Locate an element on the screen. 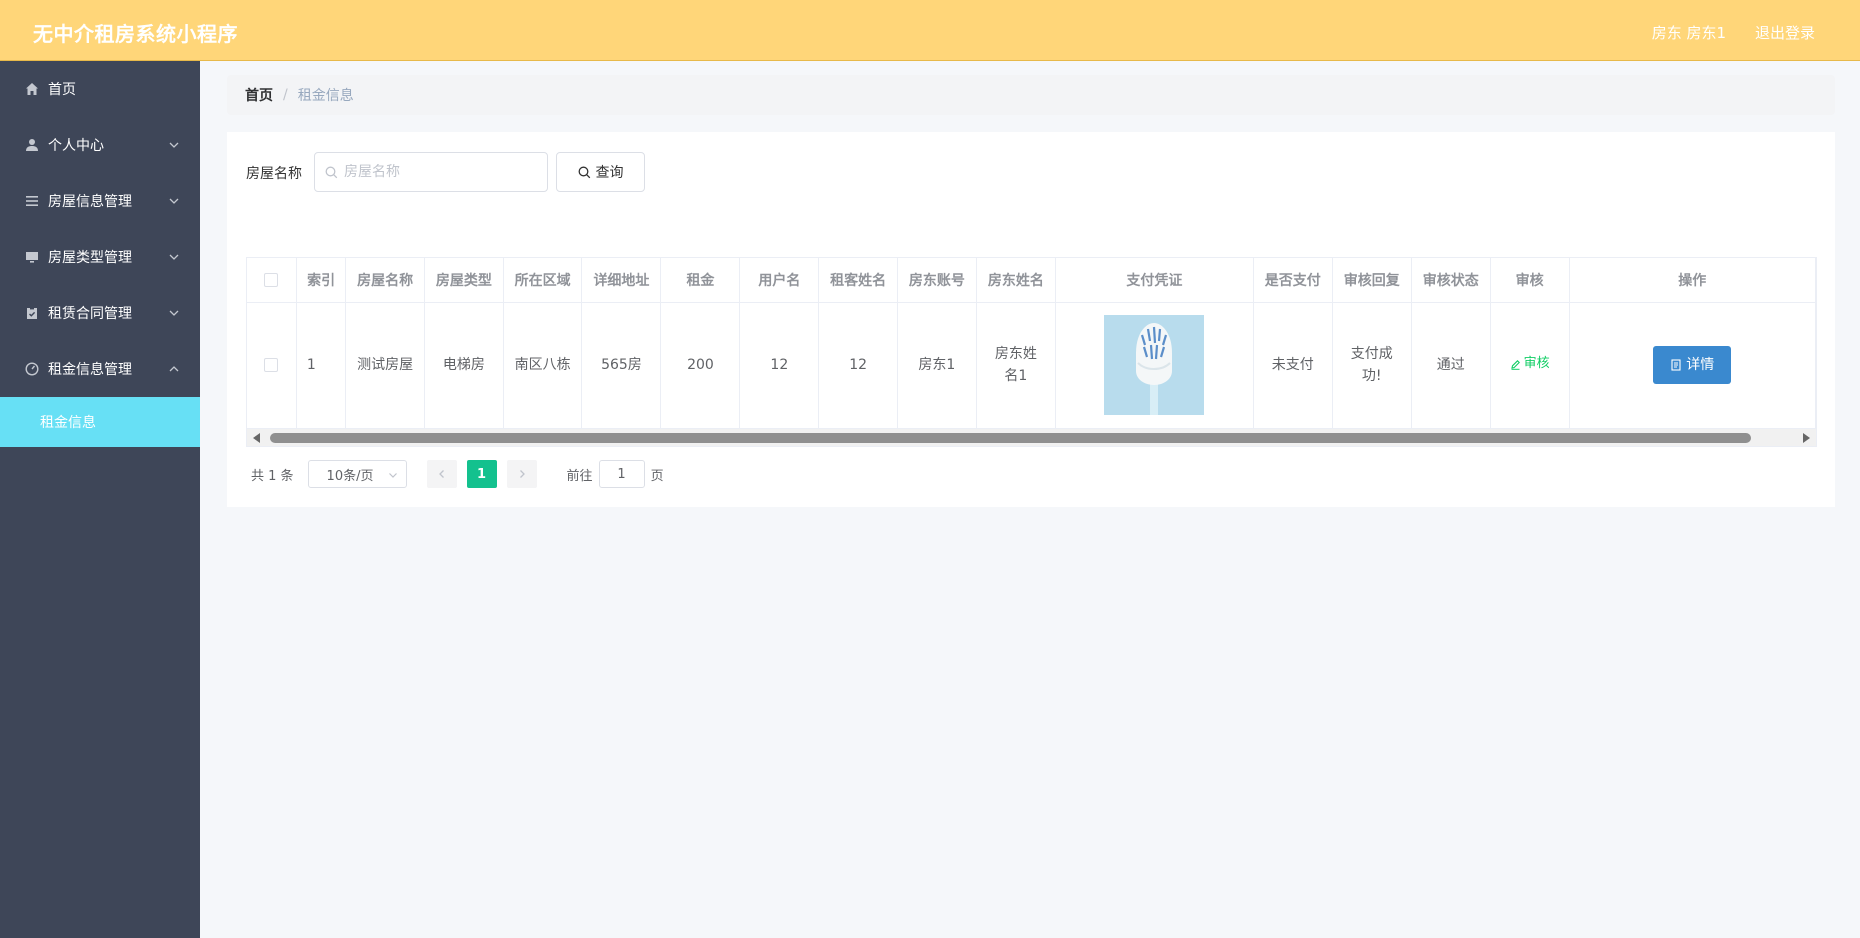 The width and height of the screenshot is (1860, 938). list-icon is located at coordinates (32, 201).